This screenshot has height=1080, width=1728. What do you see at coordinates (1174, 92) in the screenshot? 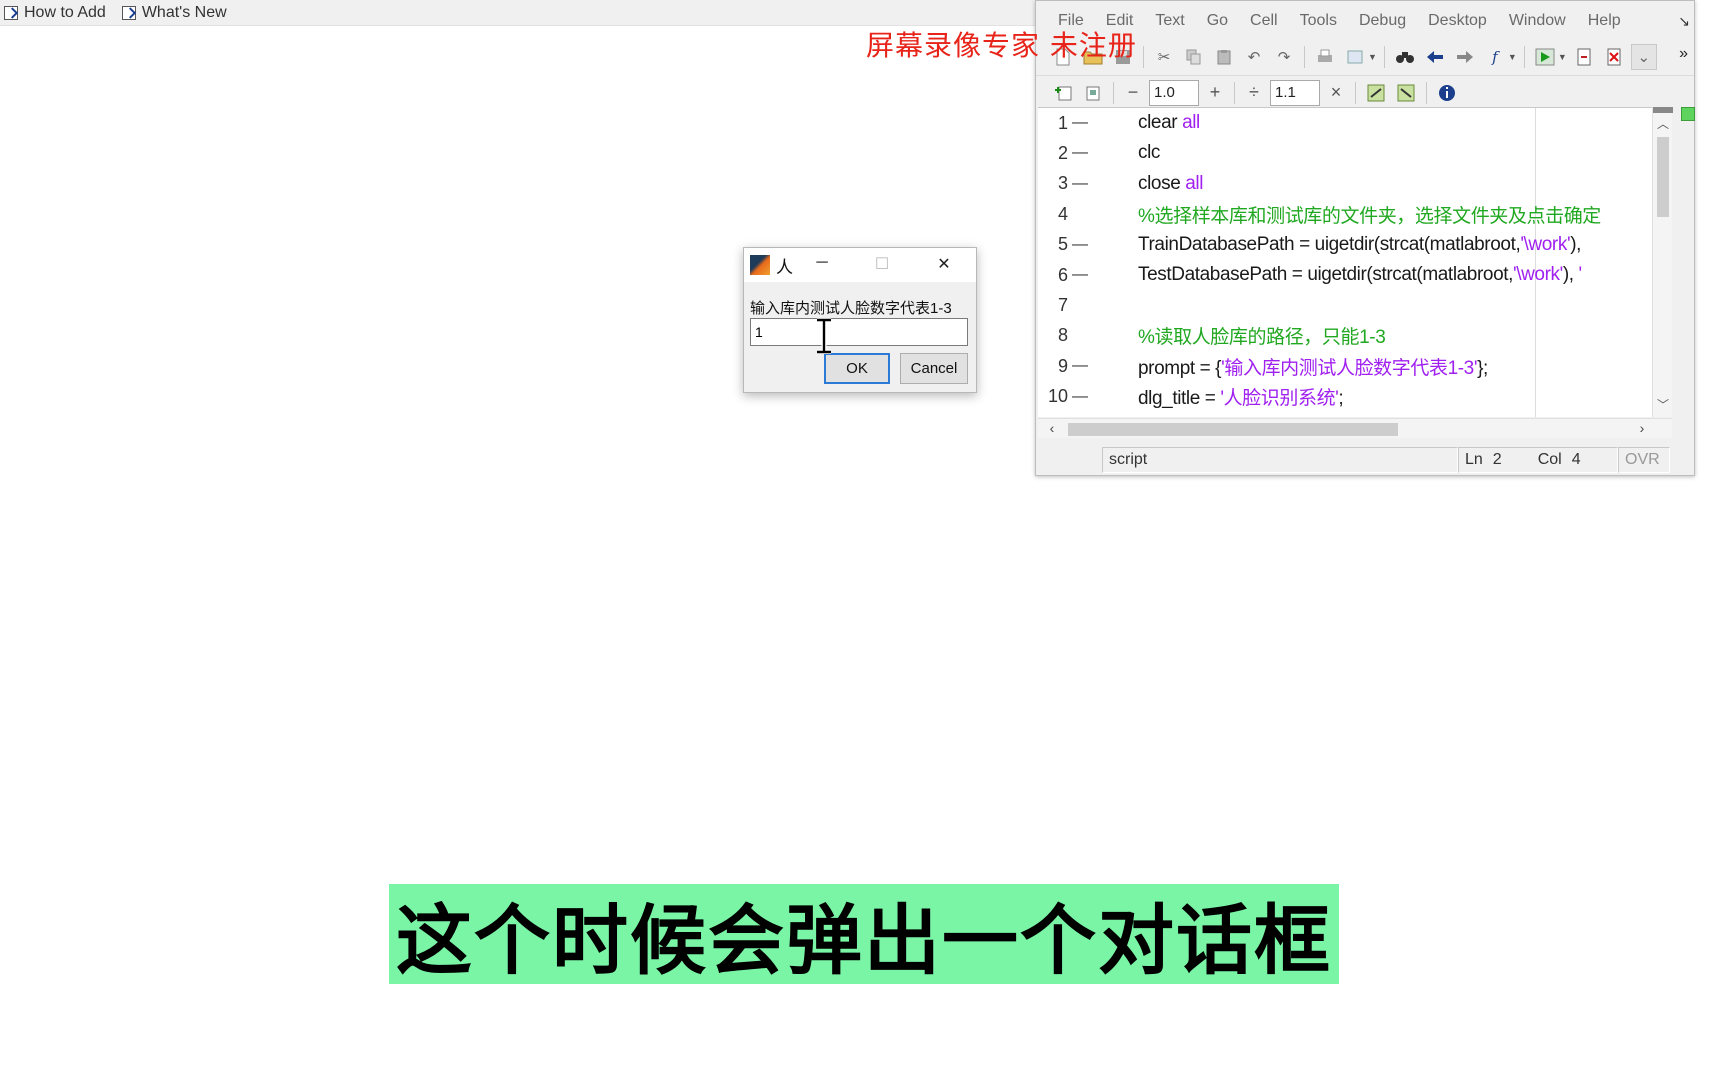
I see `increment-value-input` at bounding box center [1174, 92].